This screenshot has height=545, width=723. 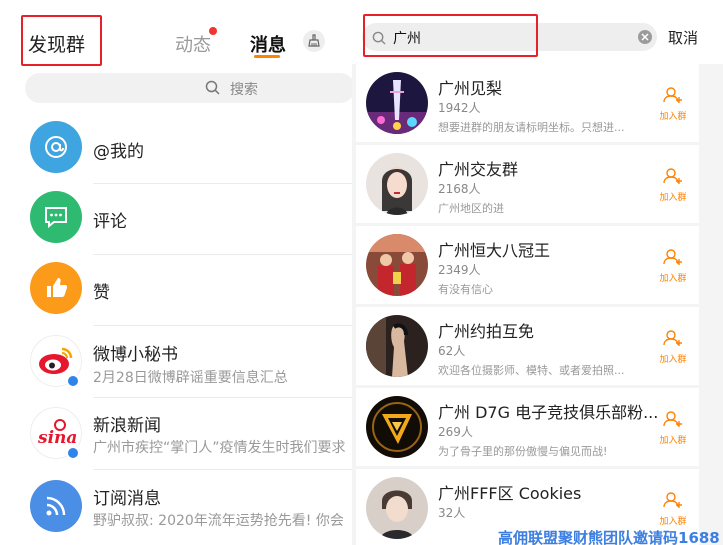 I want to click on group-description: 有没有信心, so click(x=465, y=289).